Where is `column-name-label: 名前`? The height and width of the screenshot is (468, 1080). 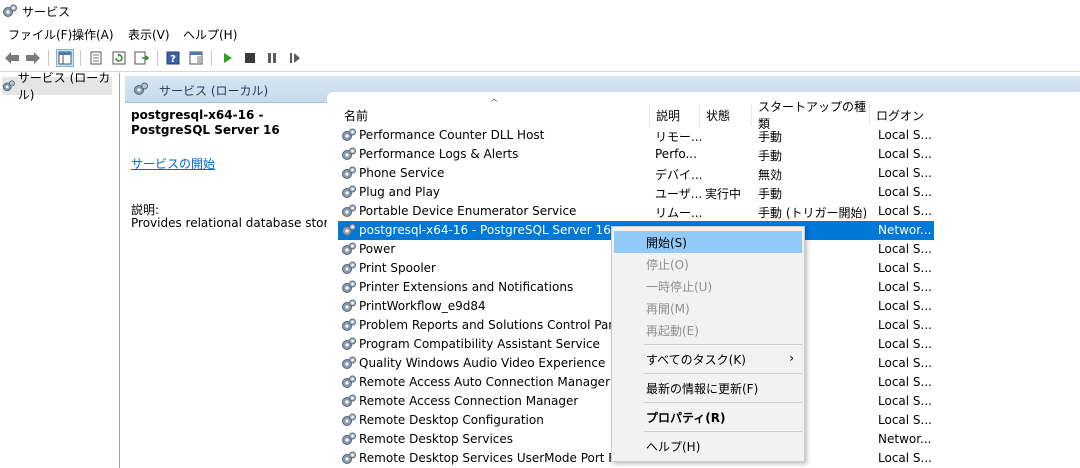 column-name-label: 名前 is located at coordinates (356, 115).